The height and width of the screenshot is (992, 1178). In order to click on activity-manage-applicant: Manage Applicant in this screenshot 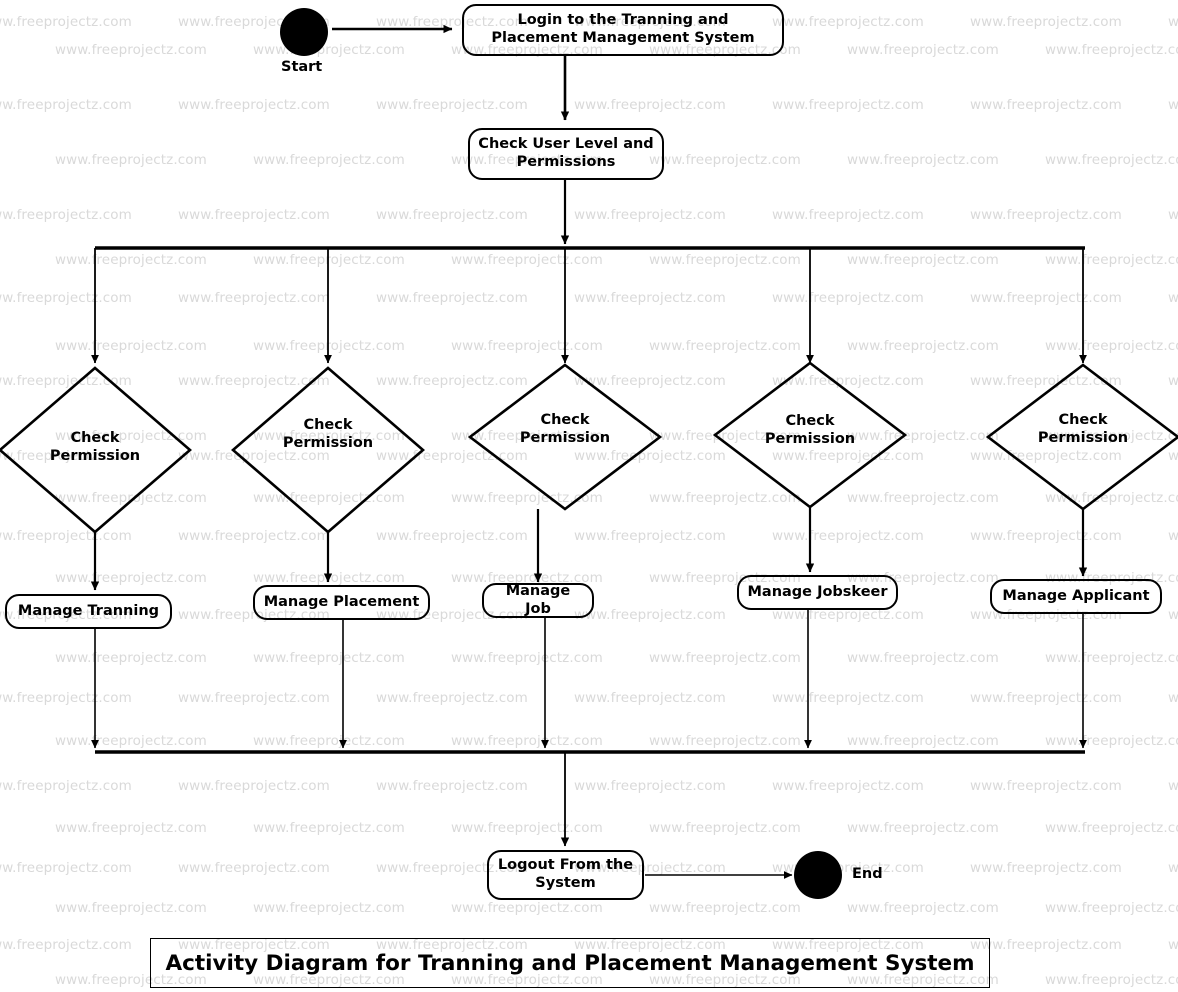, I will do `click(1076, 596)`.